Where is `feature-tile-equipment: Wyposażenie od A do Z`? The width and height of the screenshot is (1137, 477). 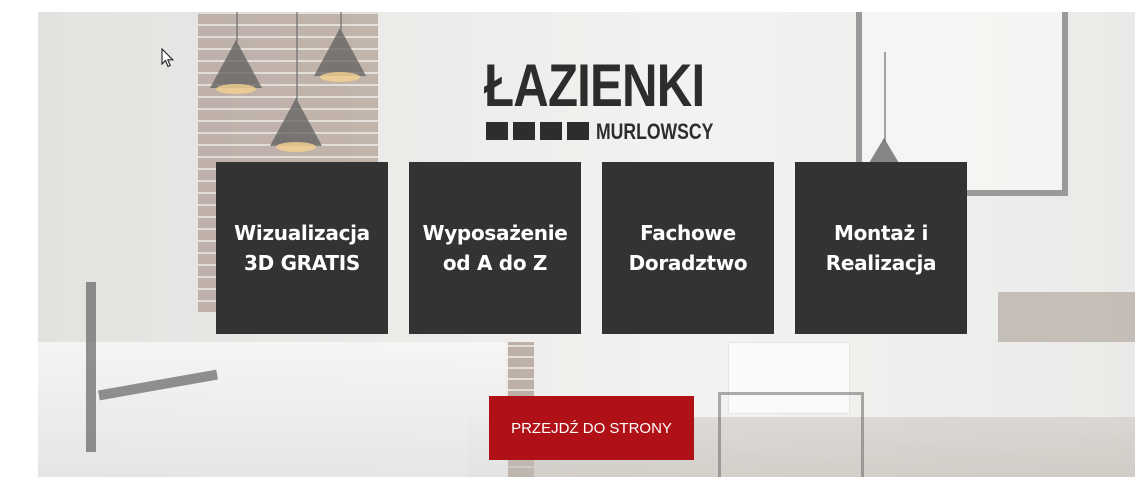 feature-tile-equipment: Wyposażenie od A do Z is located at coordinates (495, 248).